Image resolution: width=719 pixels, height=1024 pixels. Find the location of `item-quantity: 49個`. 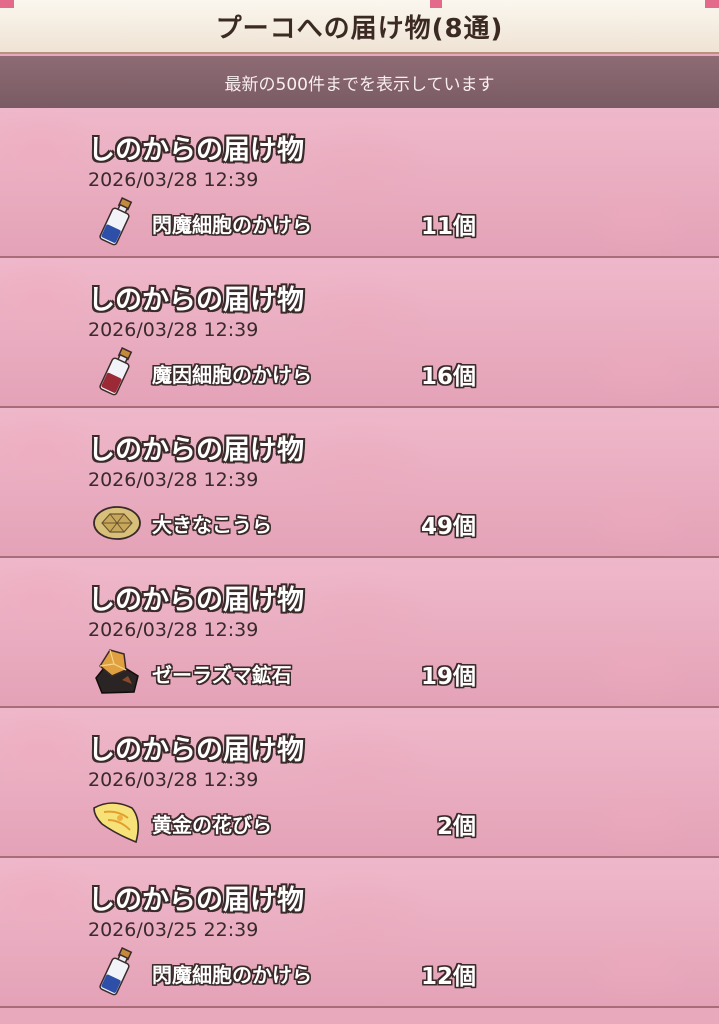

item-quantity: 49個 is located at coordinates (448, 527).